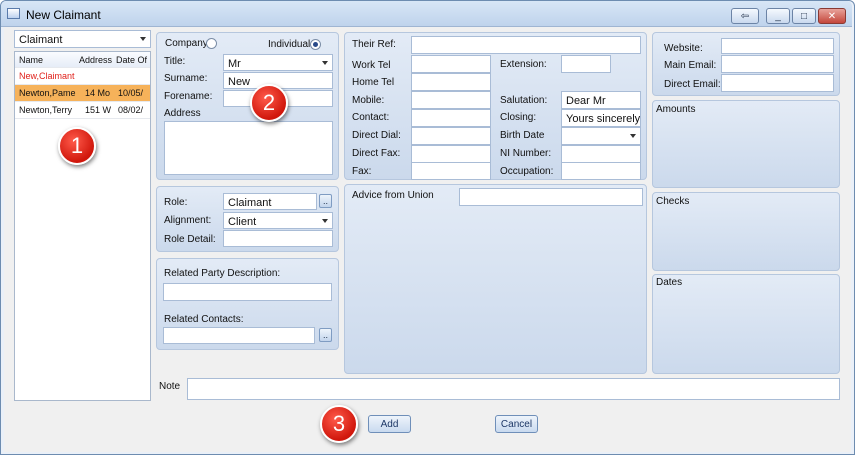 This screenshot has width=855, height=455. What do you see at coordinates (289, 44) in the screenshot?
I see `individual-label: Individual` at bounding box center [289, 44].